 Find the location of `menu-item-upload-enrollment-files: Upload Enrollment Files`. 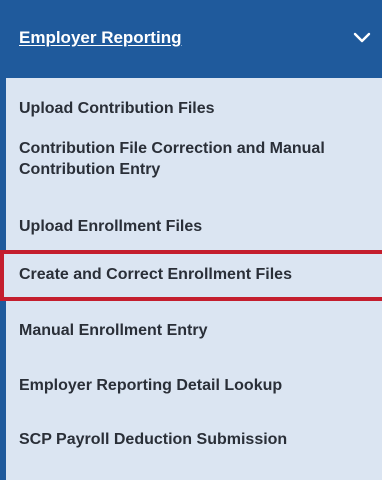

menu-item-upload-enrollment-files: Upload Enrollment Files is located at coordinates (191, 227).